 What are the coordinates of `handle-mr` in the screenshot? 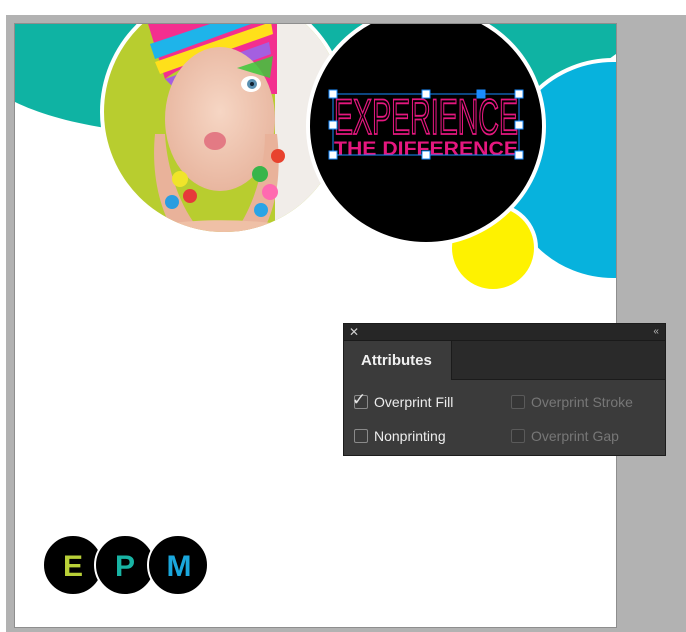 It's located at (519, 125).